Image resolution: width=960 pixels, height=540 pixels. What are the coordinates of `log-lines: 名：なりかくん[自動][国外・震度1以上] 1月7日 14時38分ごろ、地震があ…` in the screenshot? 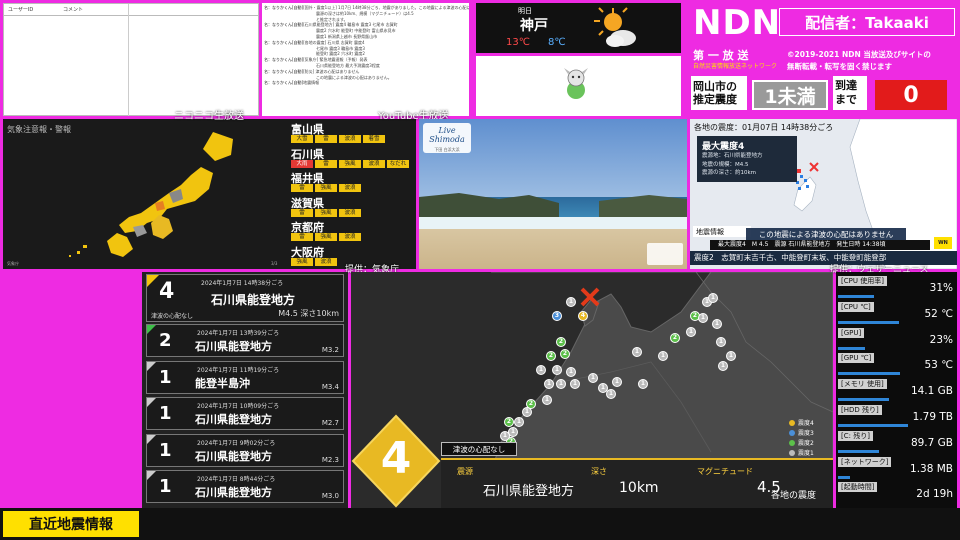 It's located at (365, 44).